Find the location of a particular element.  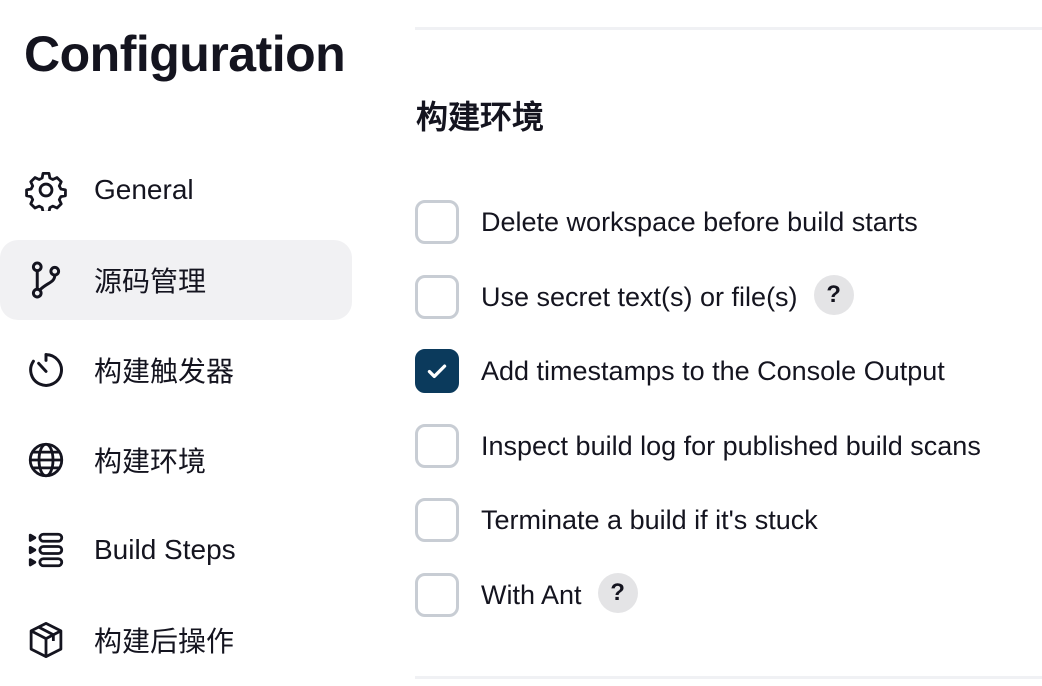

with-ant-checkbox is located at coordinates (437, 594).